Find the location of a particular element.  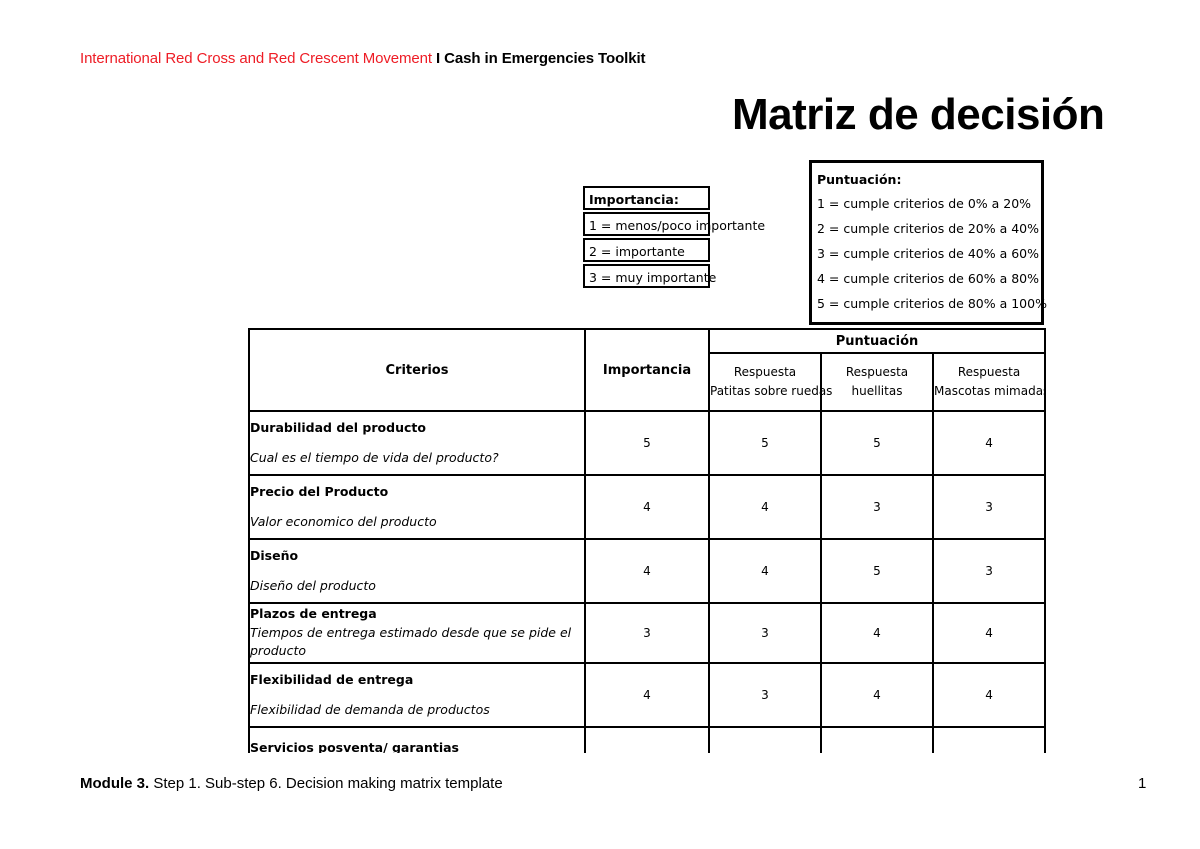

respondent-name-3: Mascotas mimadas is located at coordinates (990, 391).